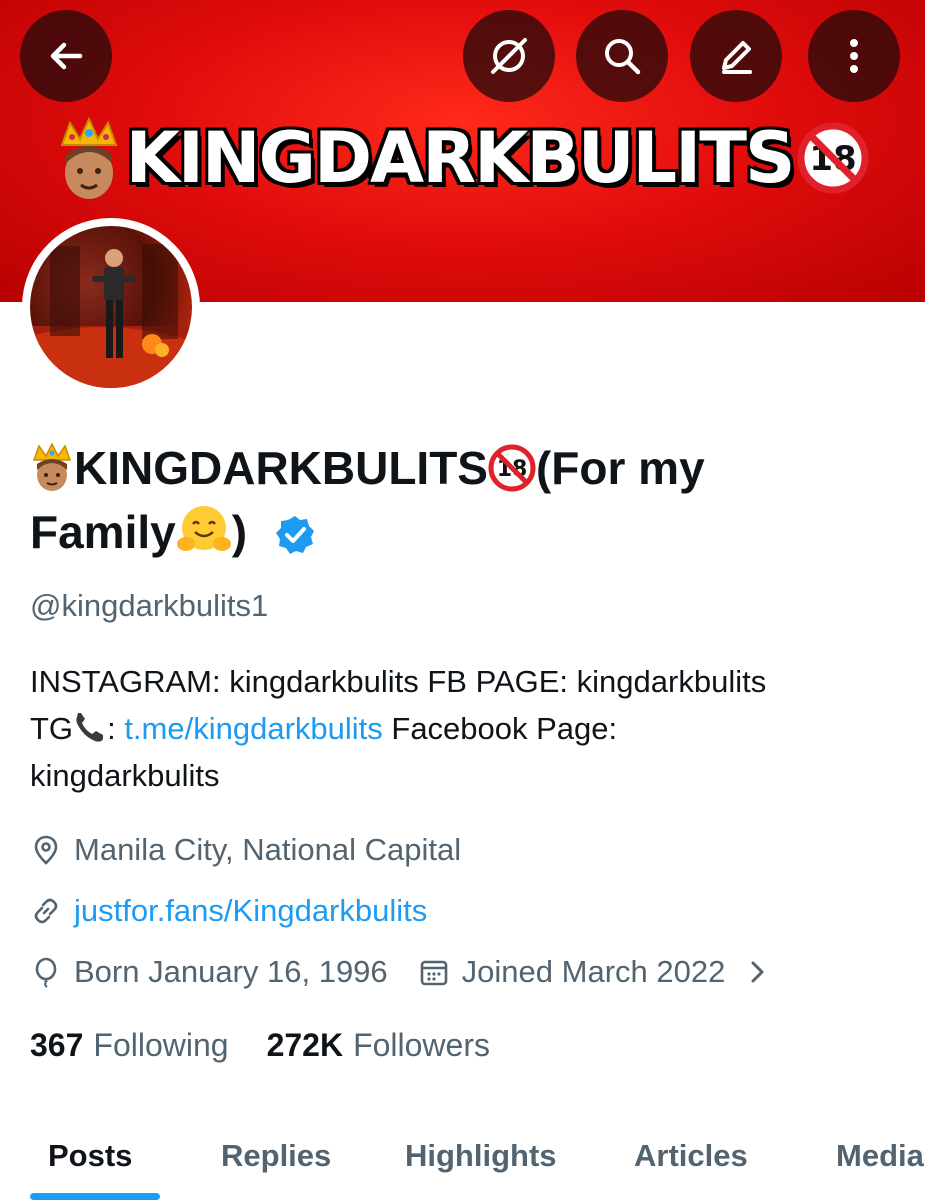  What do you see at coordinates (421, 1045) in the screenshot?
I see `followers-label: Followers` at bounding box center [421, 1045].